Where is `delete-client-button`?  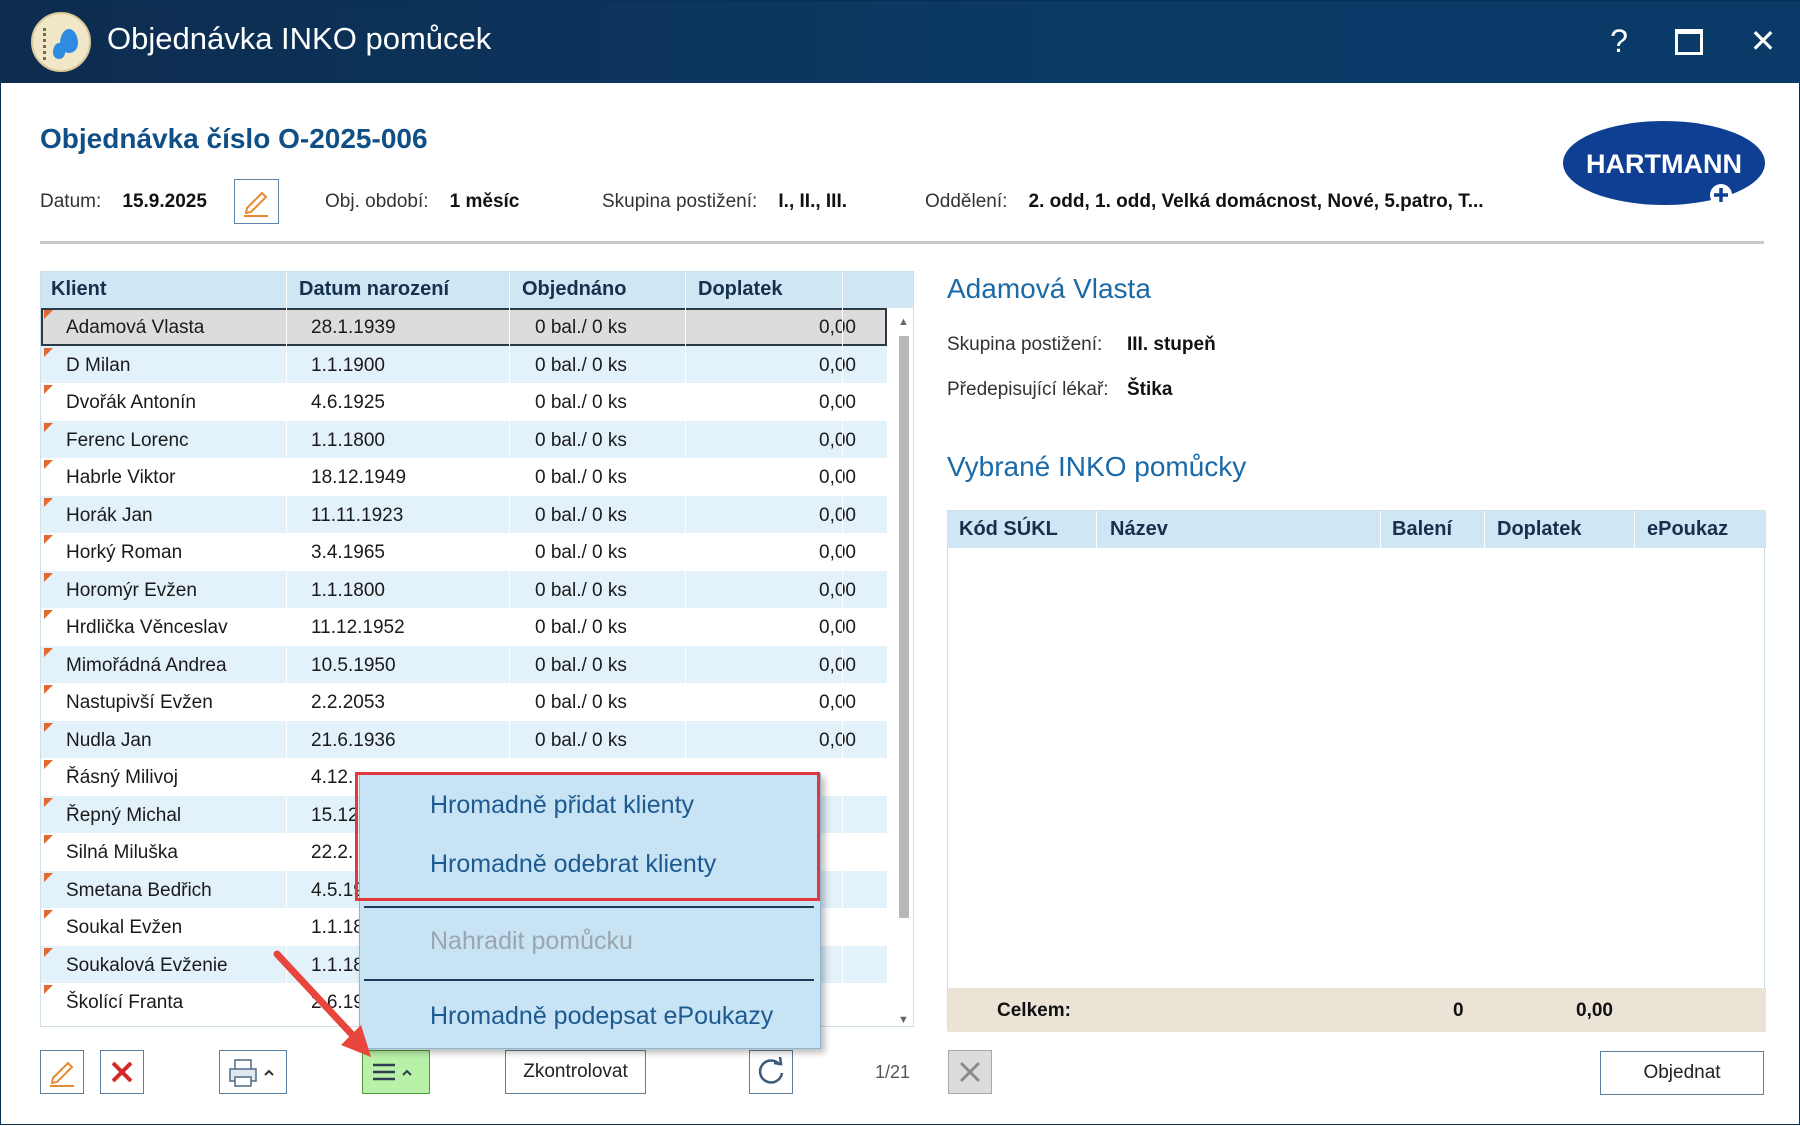
delete-client-button is located at coordinates (122, 1072).